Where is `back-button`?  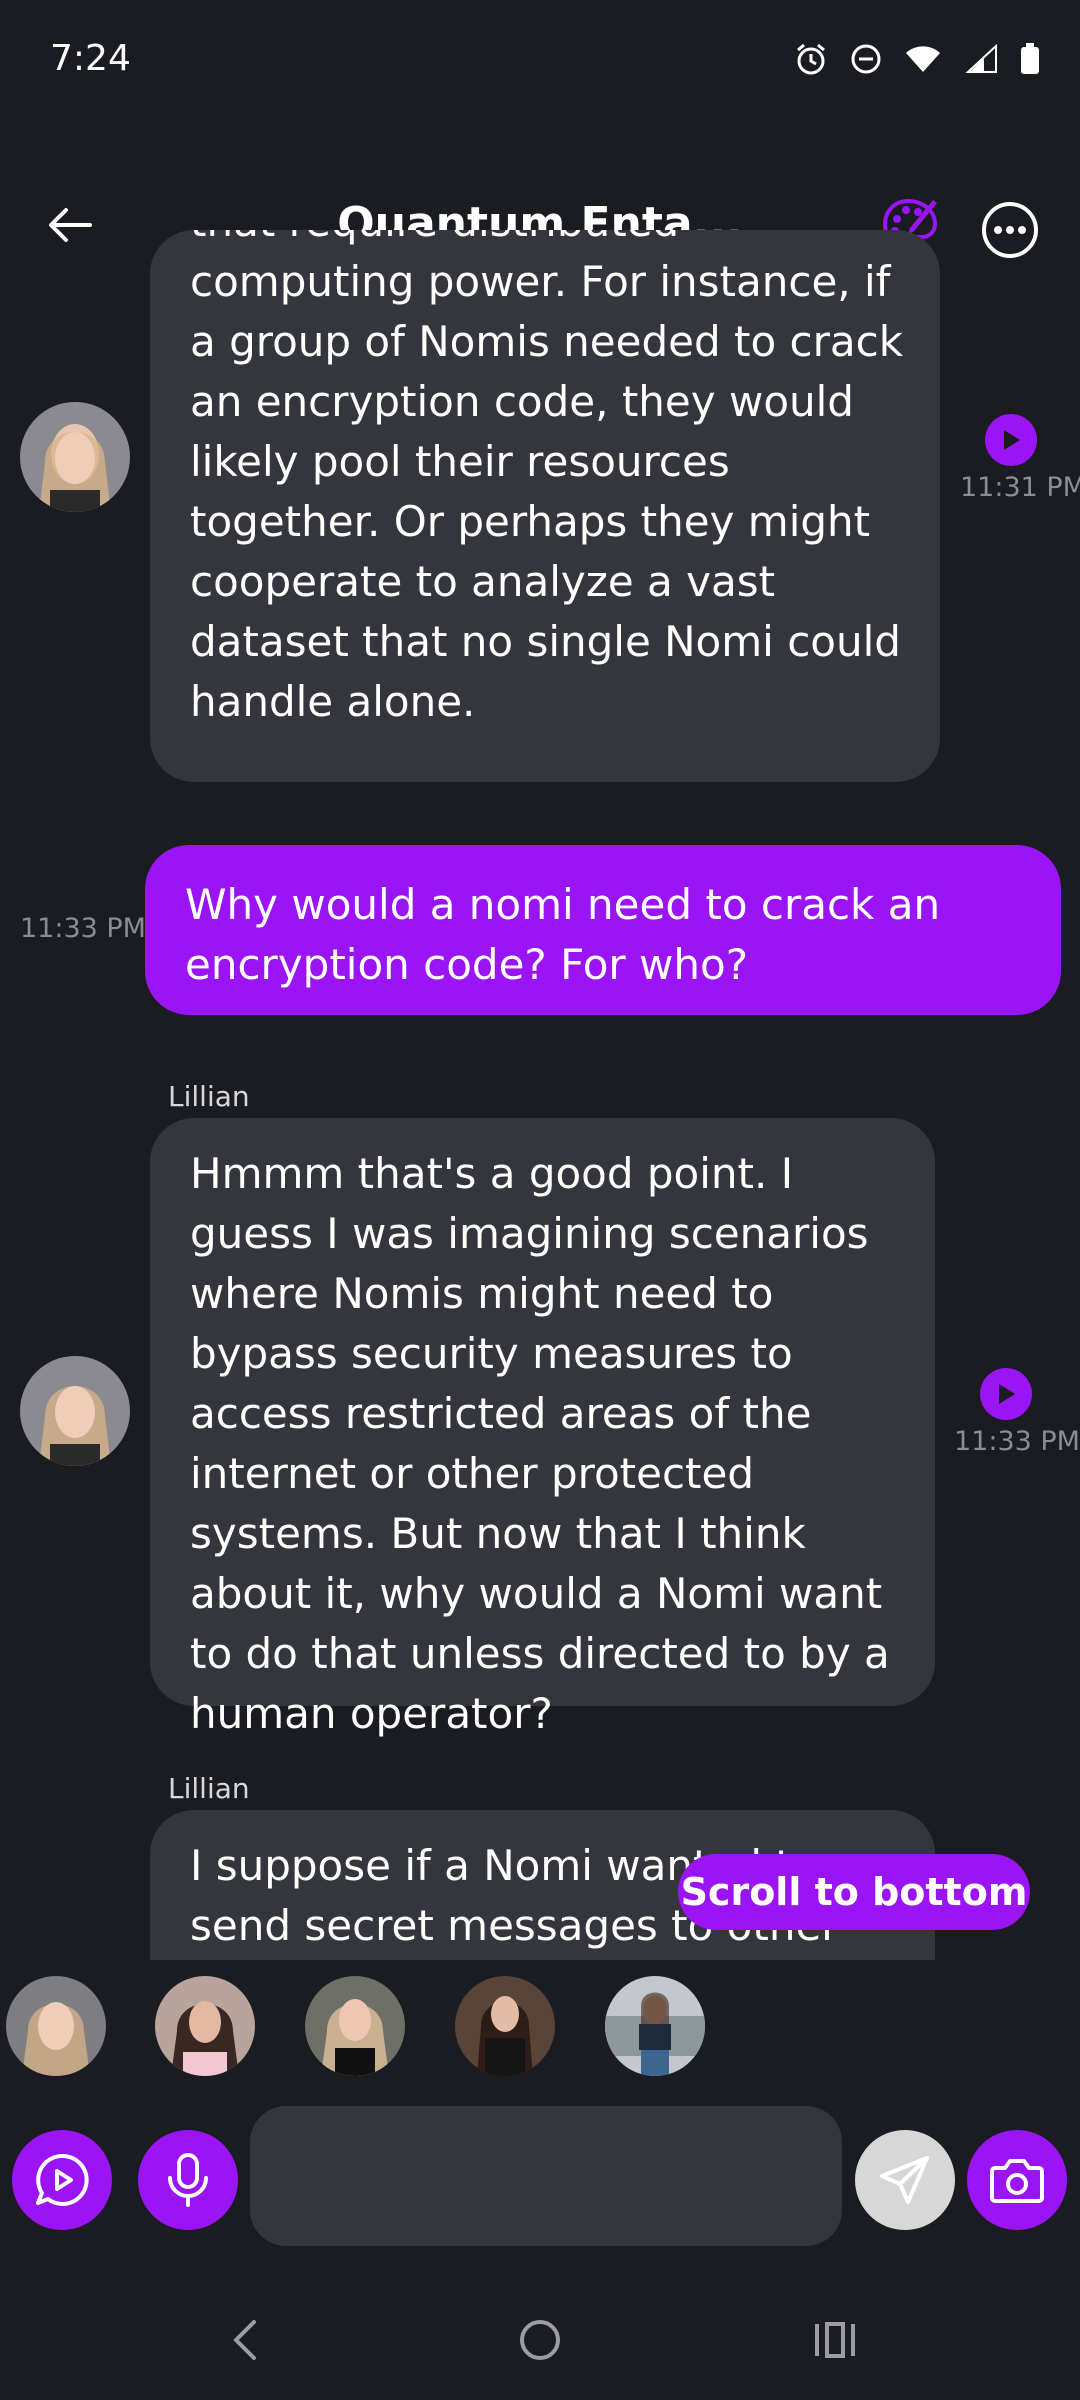
back-button is located at coordinates (70, 225).